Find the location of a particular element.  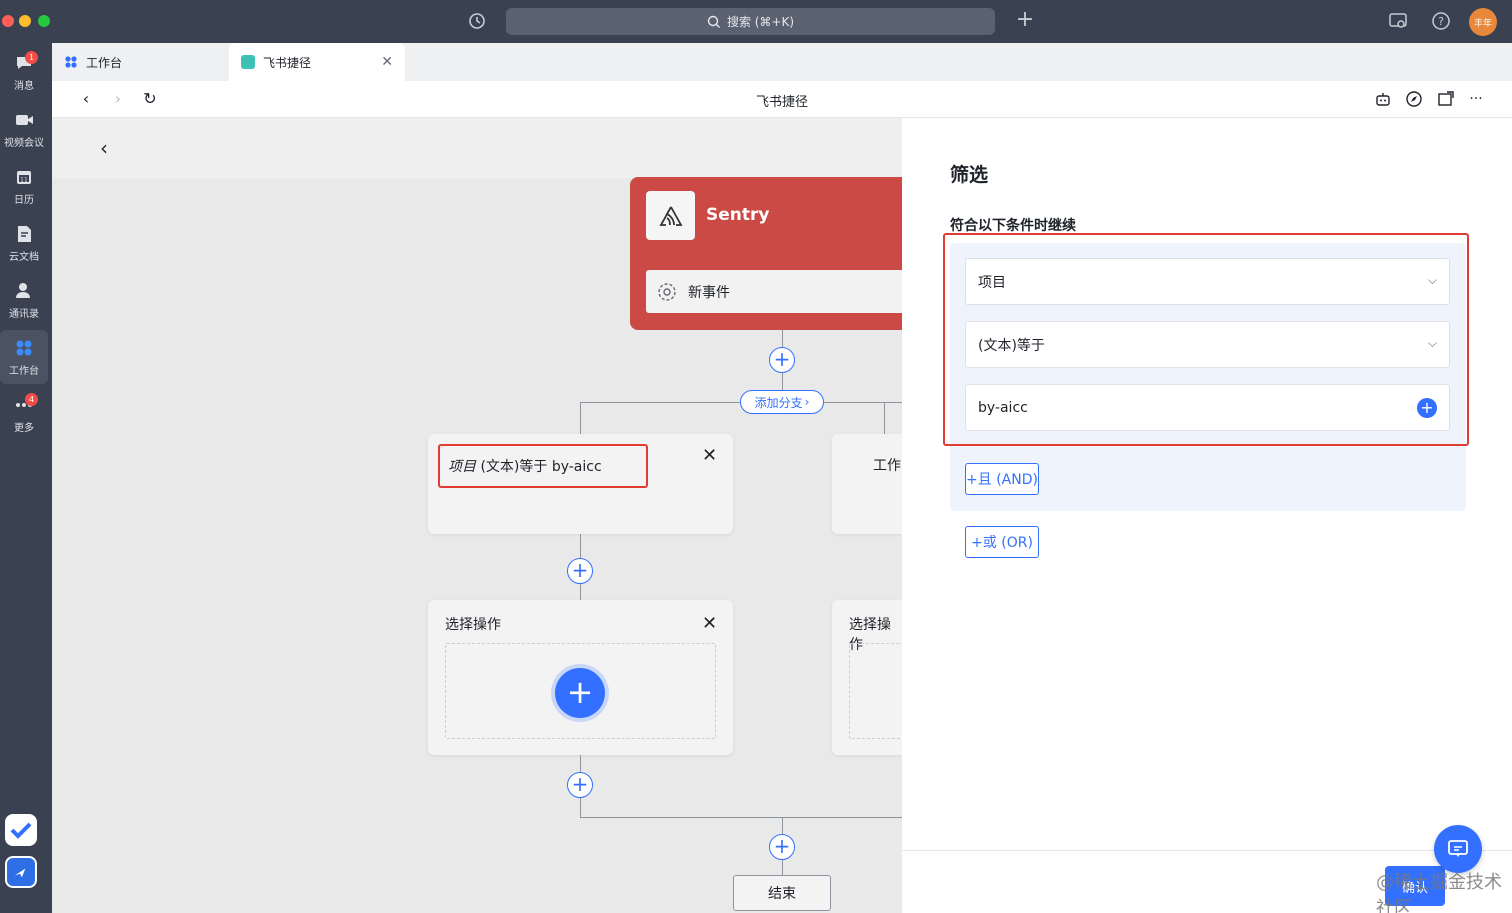

video-camera-icon is located at coordinates (24, 120).